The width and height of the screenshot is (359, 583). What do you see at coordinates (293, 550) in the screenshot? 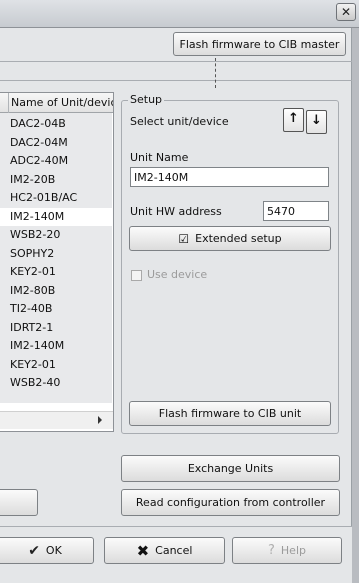
I see `help-label: Help` at bounding box center [293, 550].